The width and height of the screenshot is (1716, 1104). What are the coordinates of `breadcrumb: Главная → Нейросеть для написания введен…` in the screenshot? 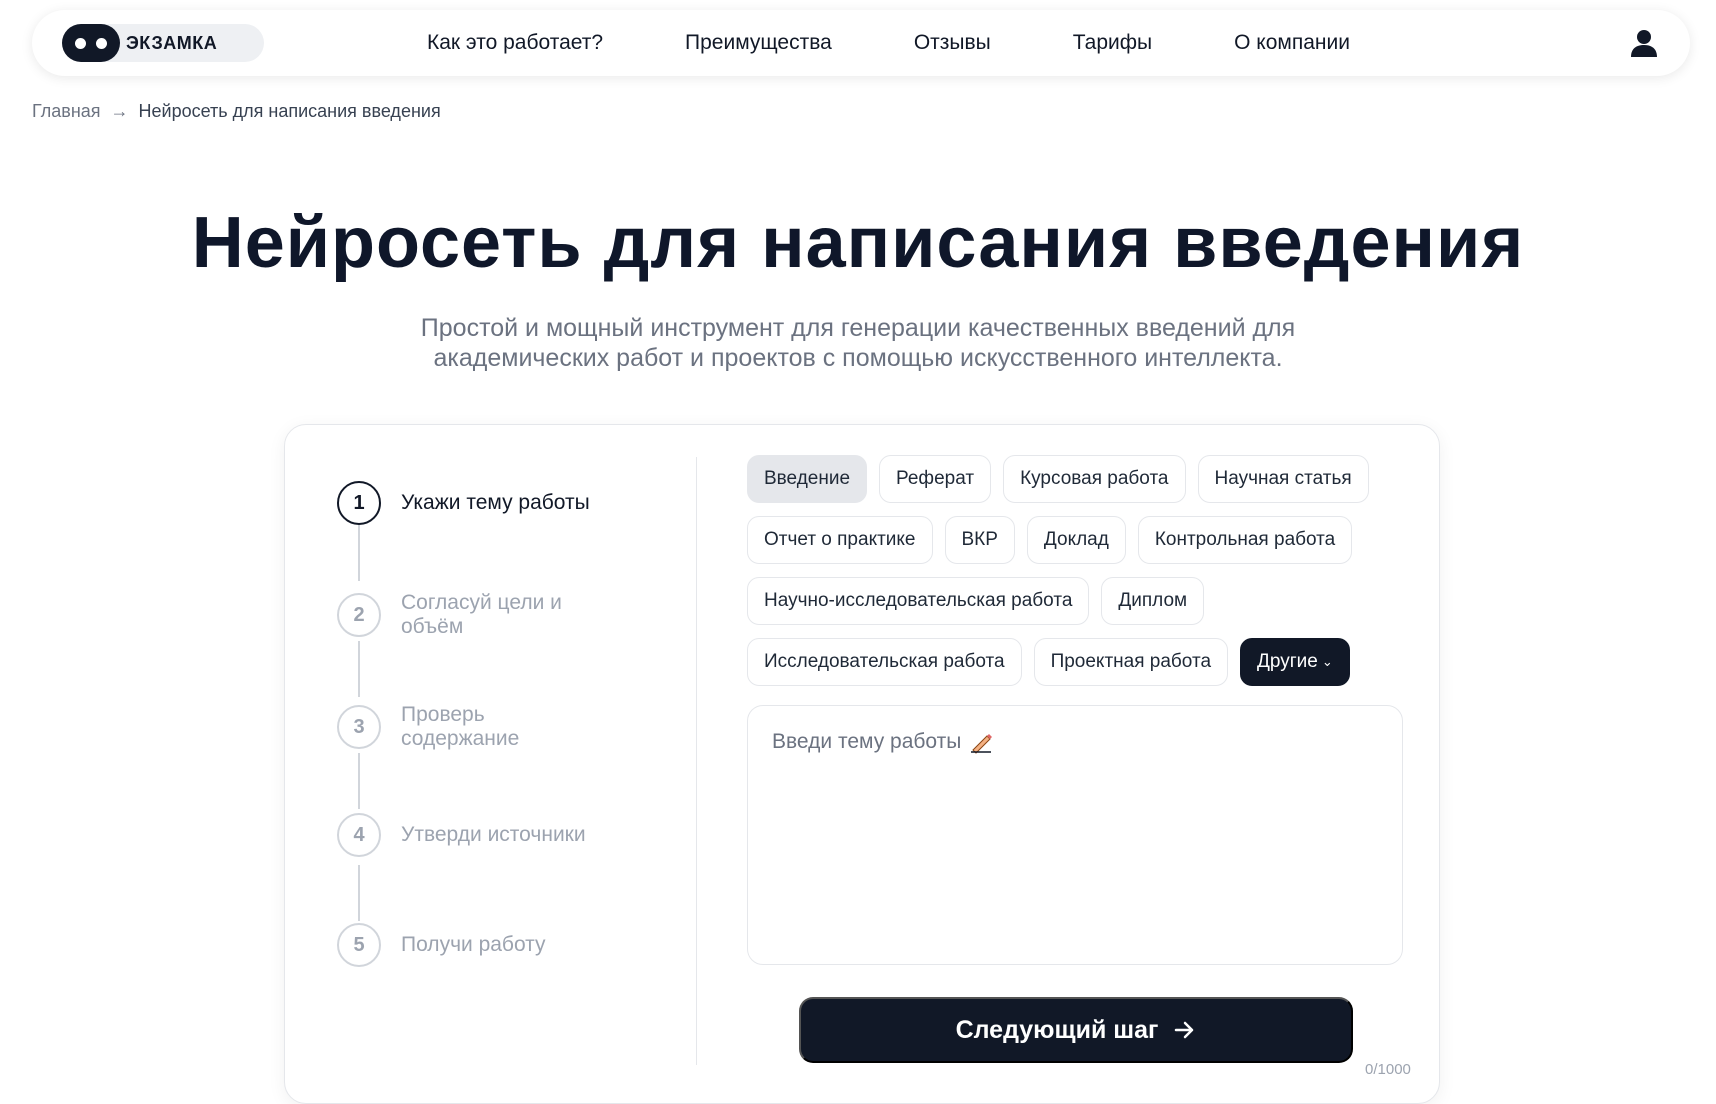 It's located at (236, 111).